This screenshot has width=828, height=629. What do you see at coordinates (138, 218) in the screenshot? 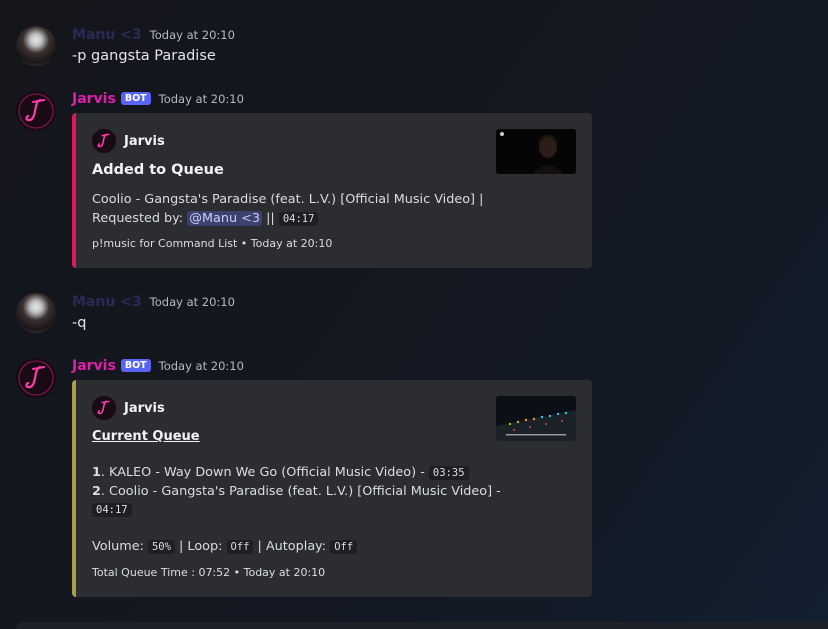
I see `requested-by-label: Requested by:` at bounding box center [138, 218].